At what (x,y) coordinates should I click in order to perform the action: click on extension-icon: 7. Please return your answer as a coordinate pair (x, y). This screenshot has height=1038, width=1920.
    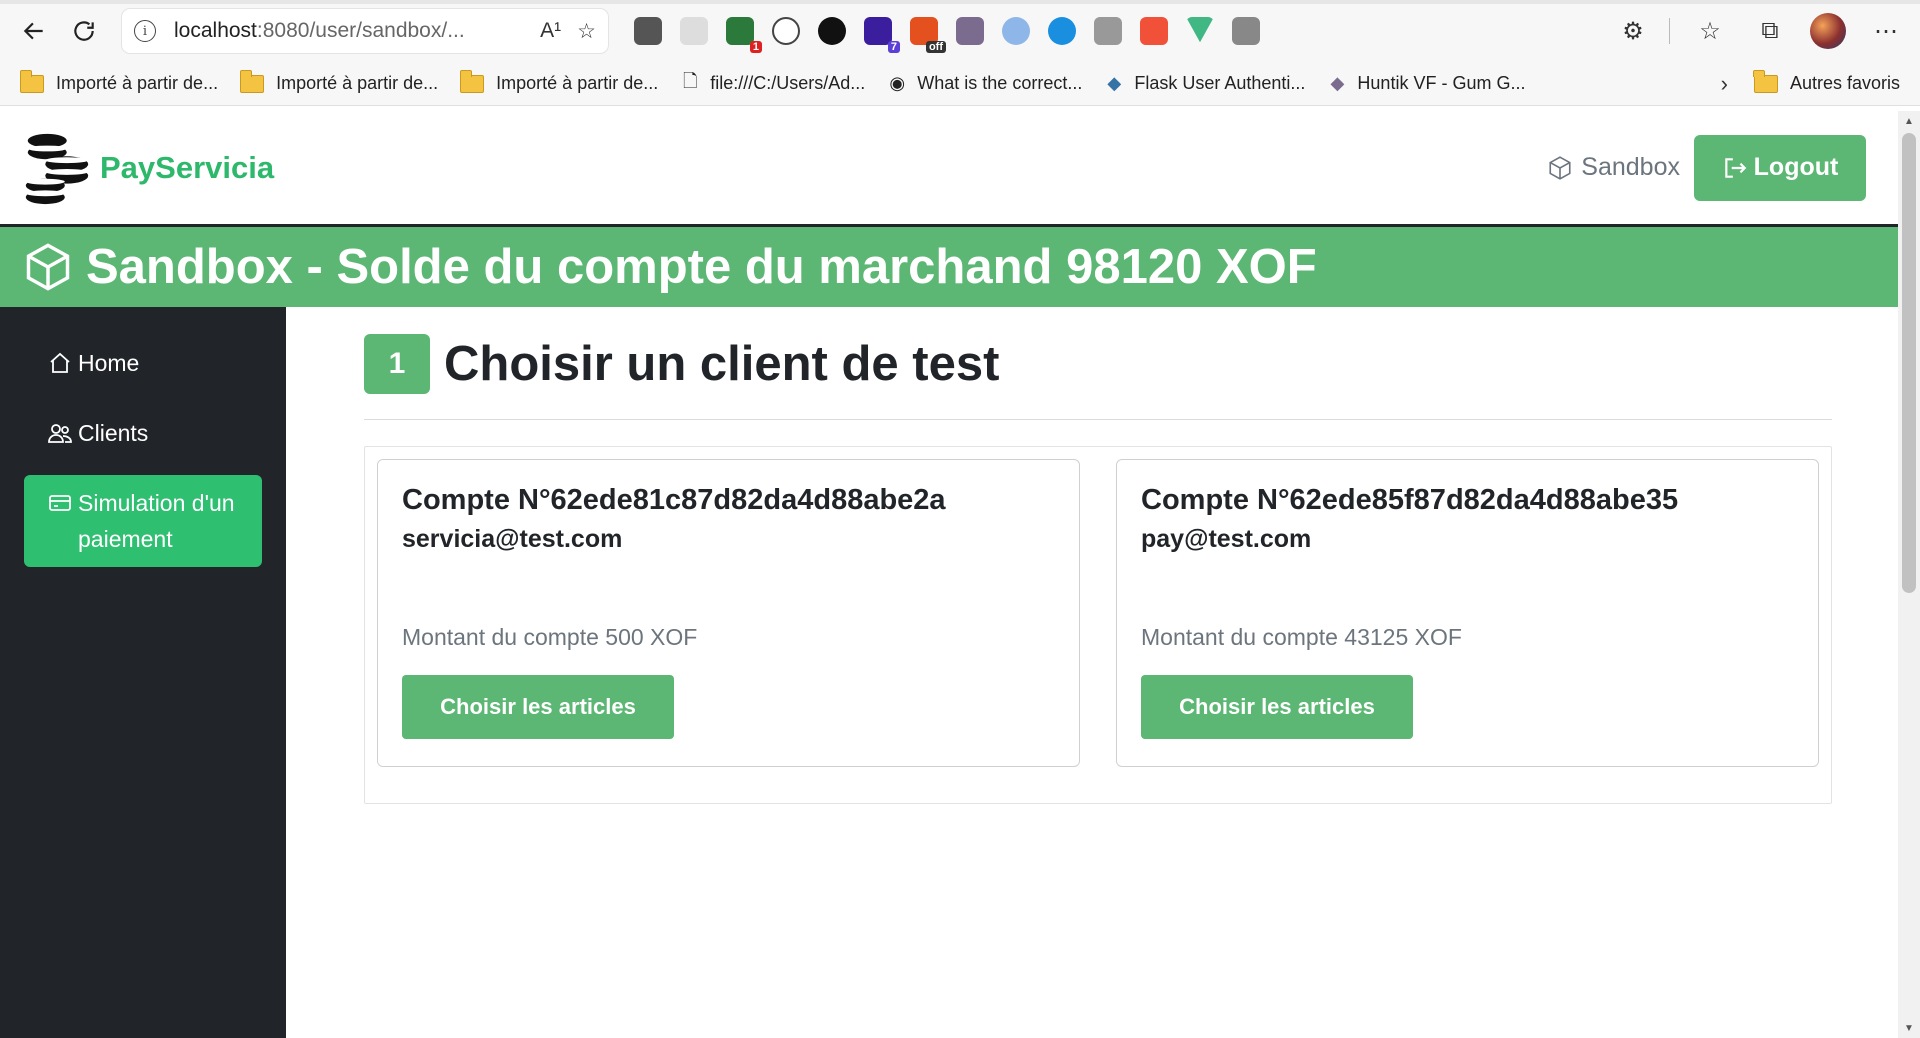
    Looking at the image, I should click on (882, 35).